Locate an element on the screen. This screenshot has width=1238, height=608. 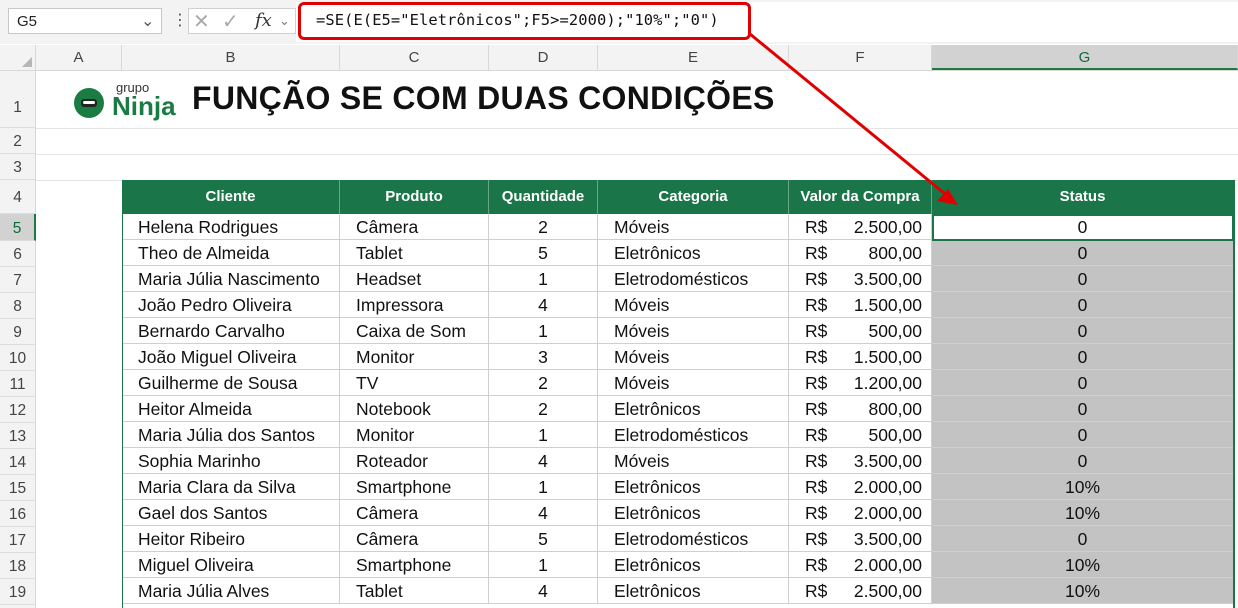
cell-cliente: Miguel Oliveira is located at coordinates (231, 565).